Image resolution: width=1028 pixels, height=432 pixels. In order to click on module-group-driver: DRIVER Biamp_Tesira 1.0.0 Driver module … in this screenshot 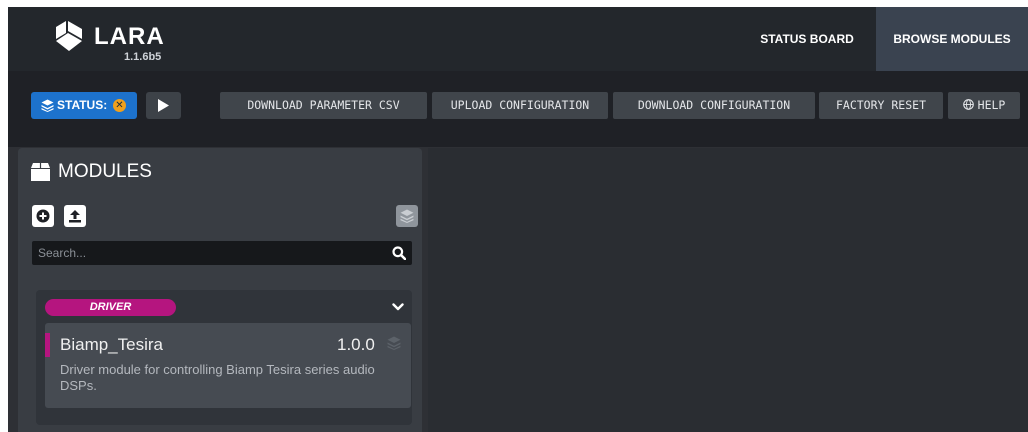, I will do `click(224, 357)`.